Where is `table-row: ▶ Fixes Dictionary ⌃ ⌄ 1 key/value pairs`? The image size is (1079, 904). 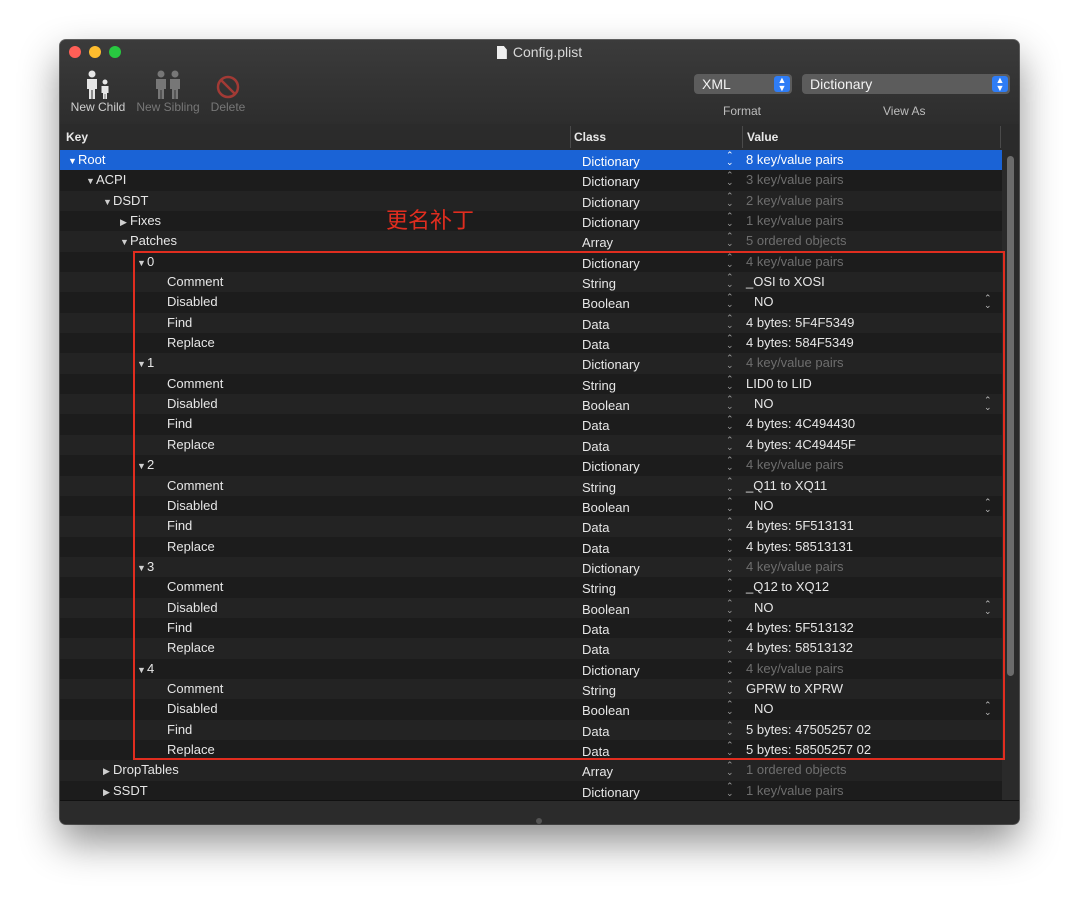 table-row: ▶ Fixes Dictionary ⌃ ⌄ 1 key/value pairs is located at coordinates (531, 221).